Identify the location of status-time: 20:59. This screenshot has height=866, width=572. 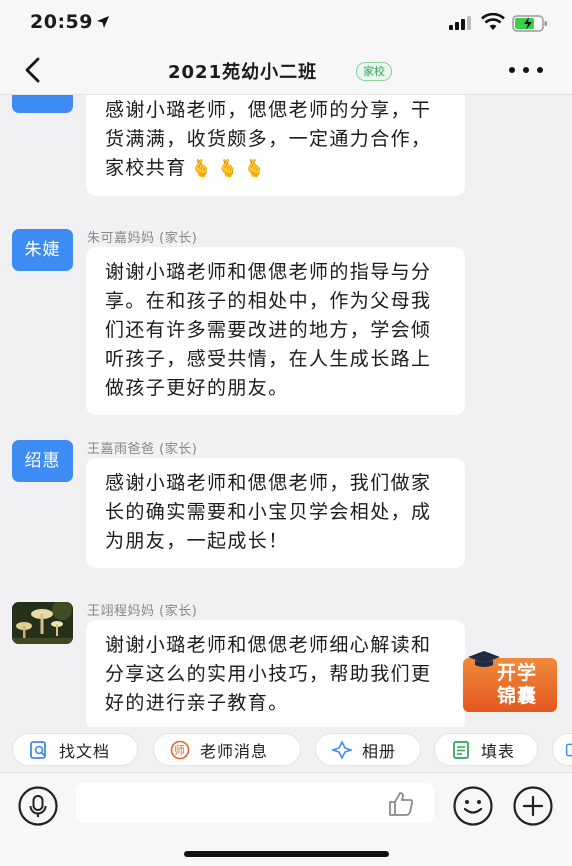
(61, 22).